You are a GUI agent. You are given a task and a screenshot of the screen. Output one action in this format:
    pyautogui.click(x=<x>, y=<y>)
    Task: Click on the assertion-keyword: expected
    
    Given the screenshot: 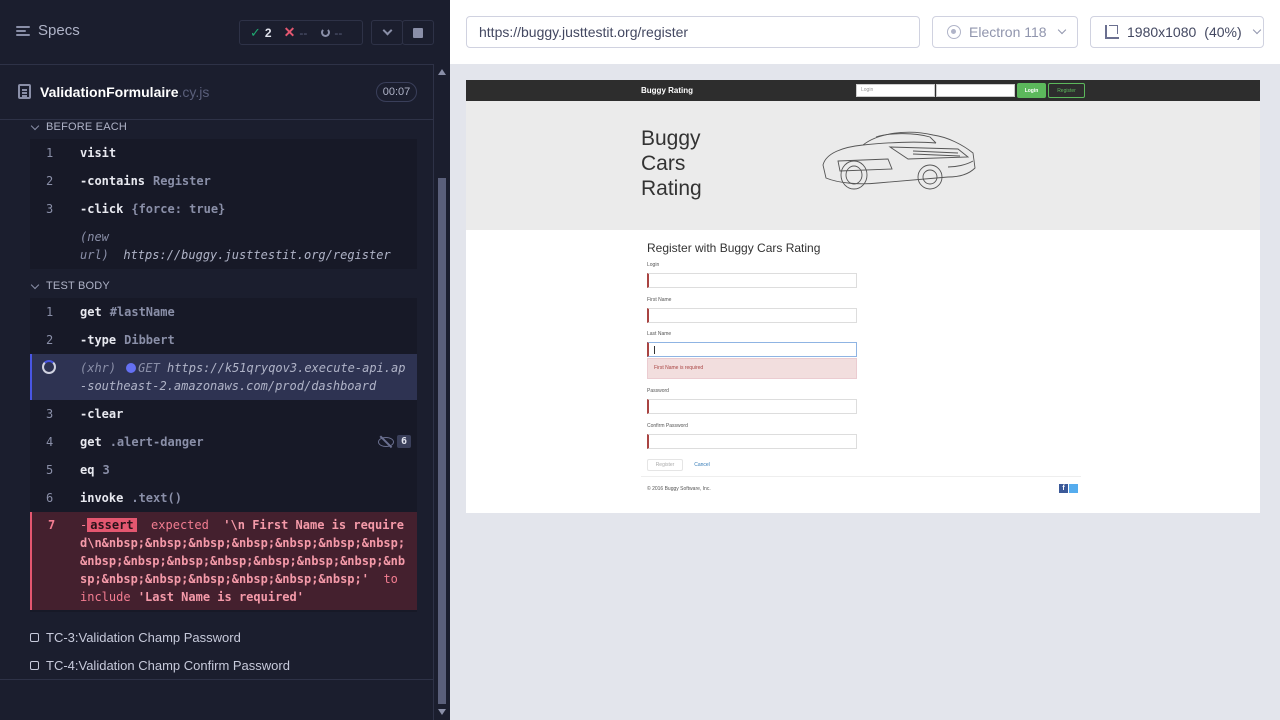 What is the action you would take?
    pyautogui.click(x=180, y=525)
    